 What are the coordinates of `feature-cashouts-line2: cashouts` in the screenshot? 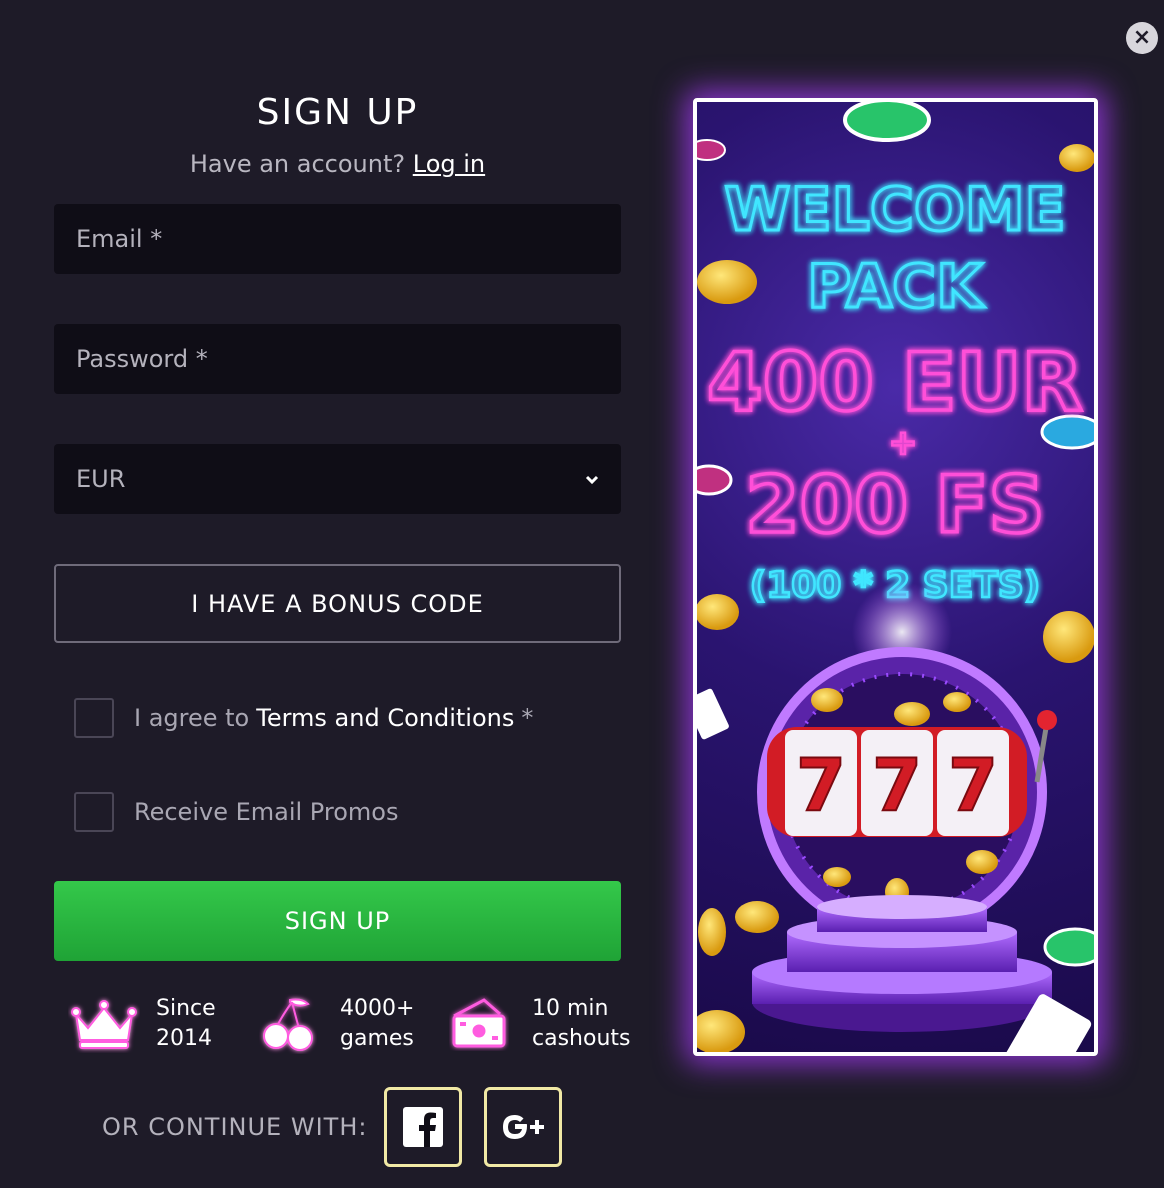 It's located at (581, 1038).